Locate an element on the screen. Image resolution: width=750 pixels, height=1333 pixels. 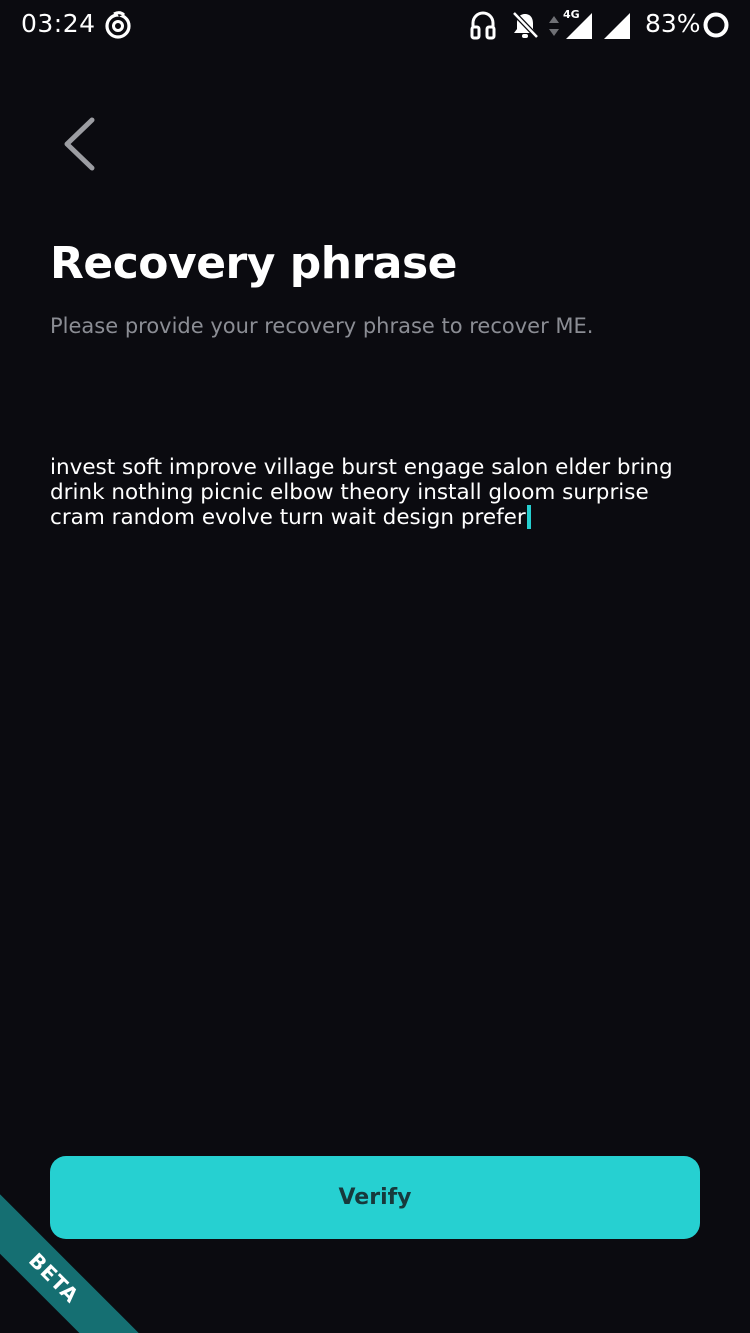
back-button is located at coordinates (80, 143).